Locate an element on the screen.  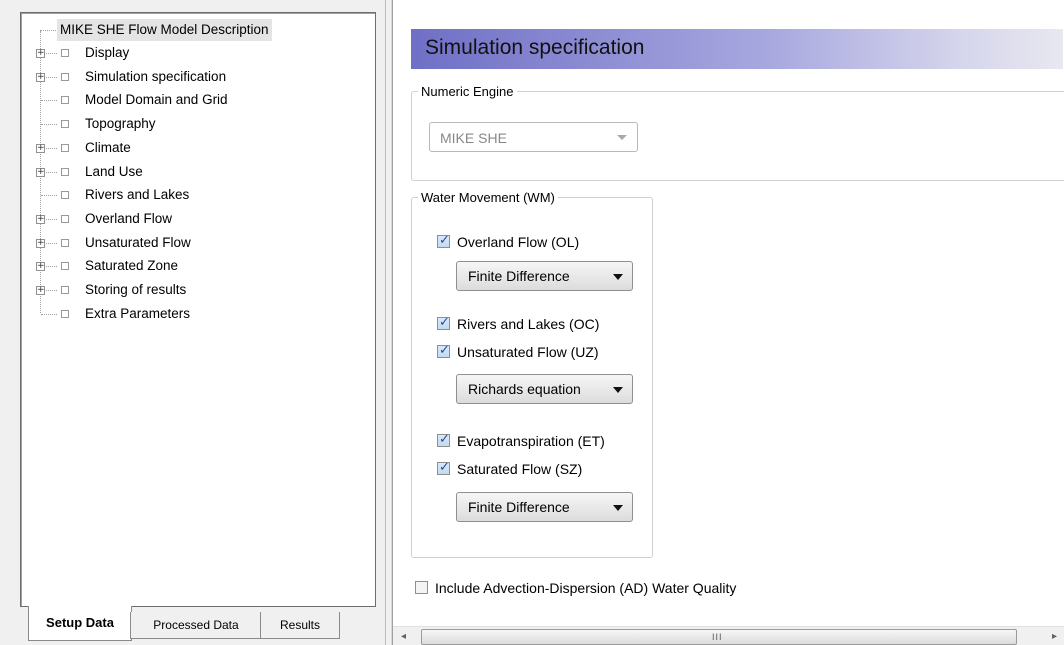
tree-item-label: Land Use is located at coordinates (114, 171).